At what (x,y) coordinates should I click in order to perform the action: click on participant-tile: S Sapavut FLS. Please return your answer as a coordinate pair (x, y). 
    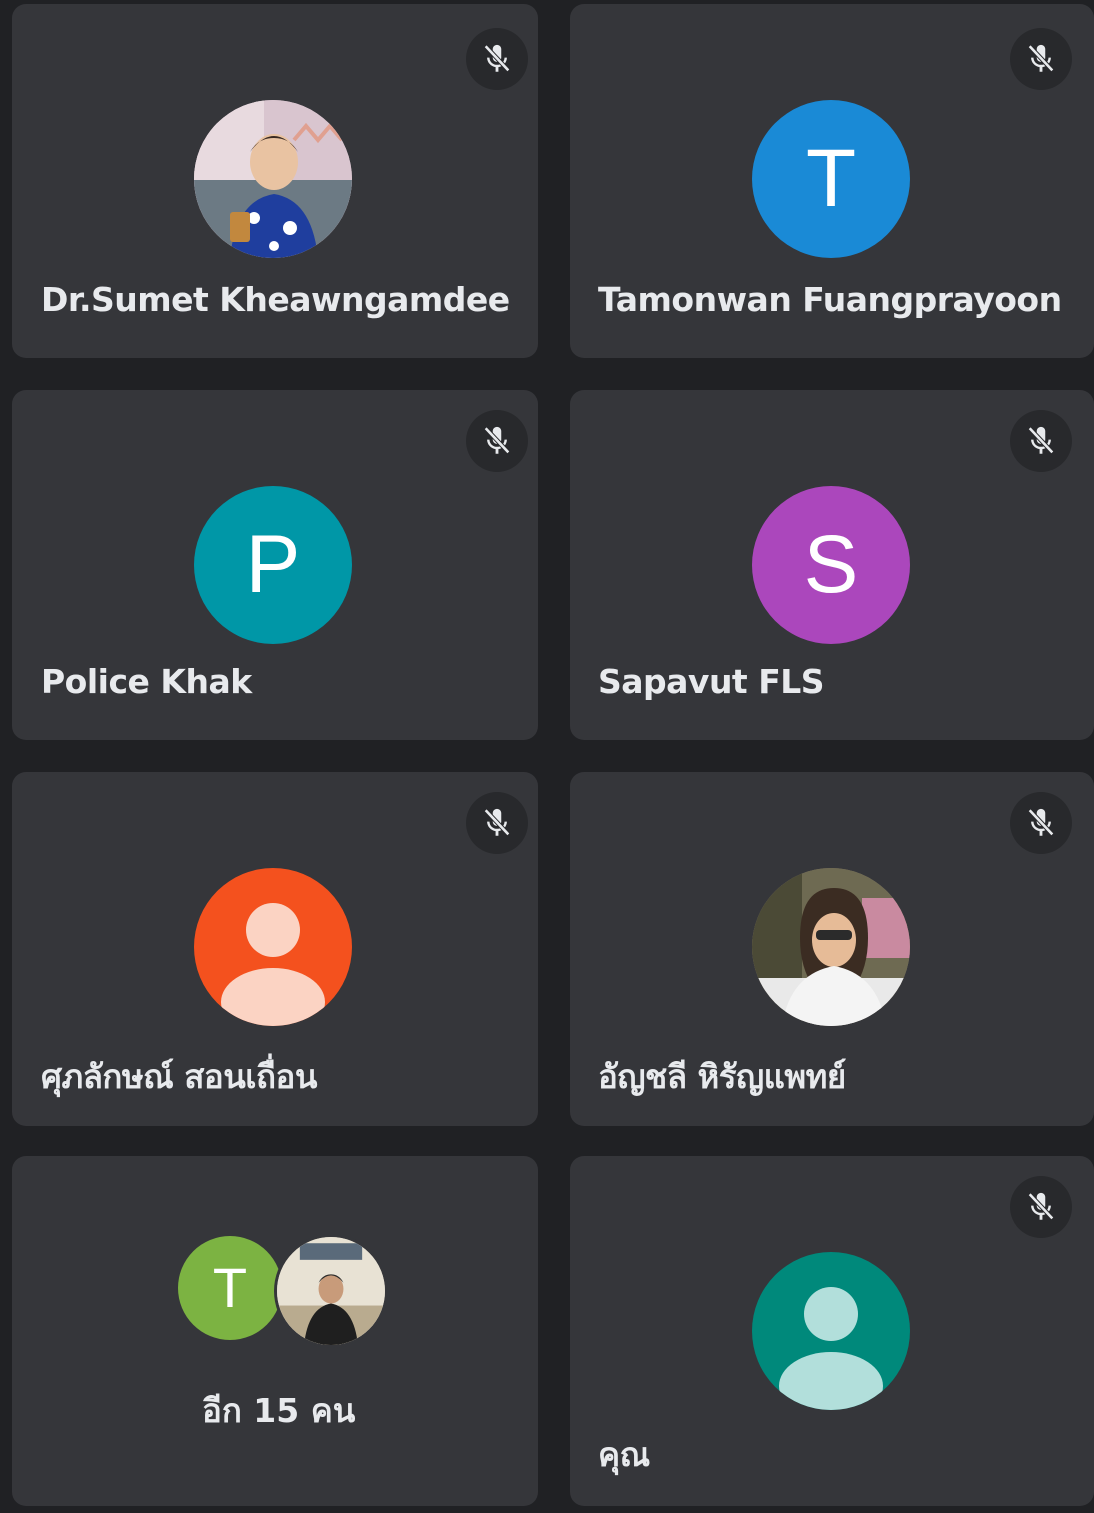
    Looking at the image, I should click on (832, 565).